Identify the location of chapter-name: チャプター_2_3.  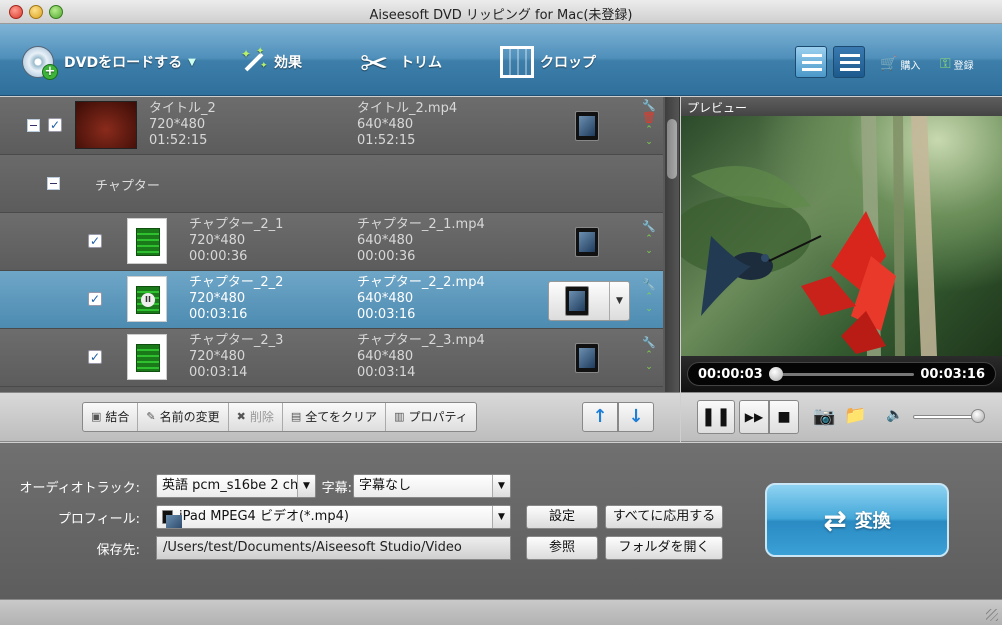
(236, 340).